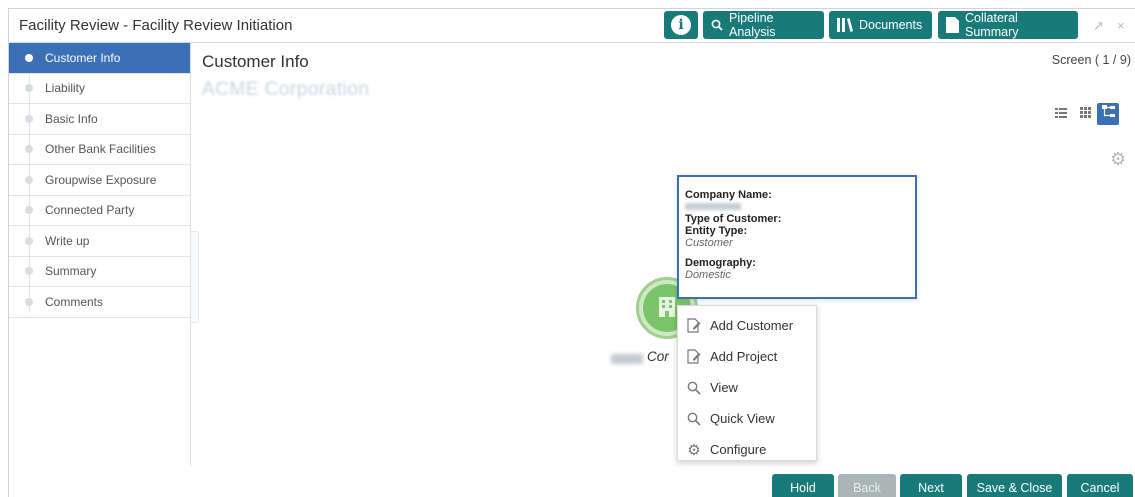 The height and width of the screenshot is (497, 1135). Describe the element at coordinates (90, 210) in the screenshot. I see `sidebar-item-label: Connected Party` at that location.